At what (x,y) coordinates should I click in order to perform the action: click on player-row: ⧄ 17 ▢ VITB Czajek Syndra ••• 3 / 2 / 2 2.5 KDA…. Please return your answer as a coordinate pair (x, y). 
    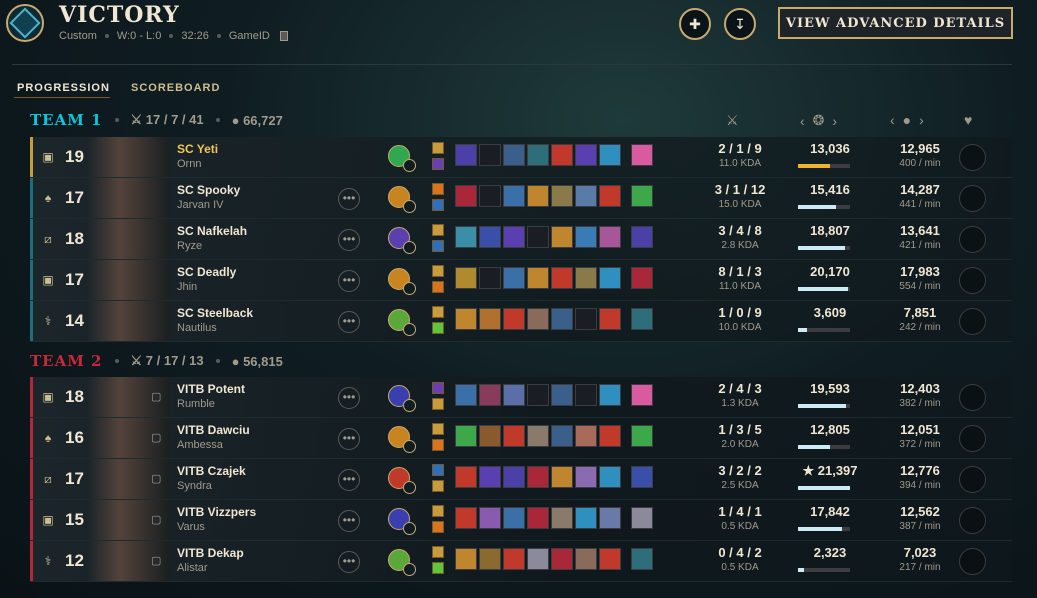
    Looking at the image, I should click on (521, 479).